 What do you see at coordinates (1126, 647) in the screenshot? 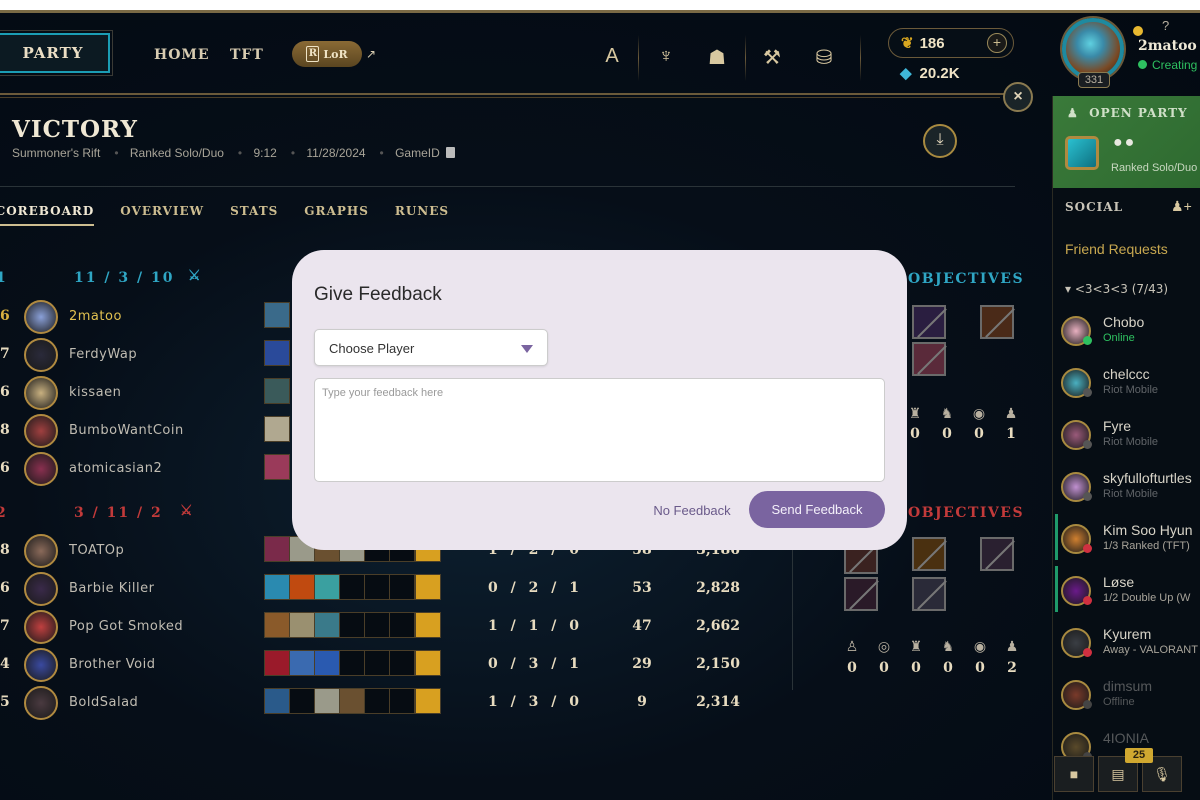
I see `friend-item: Kyurem Away - VALORANT` at bounding box center [1126, 647].